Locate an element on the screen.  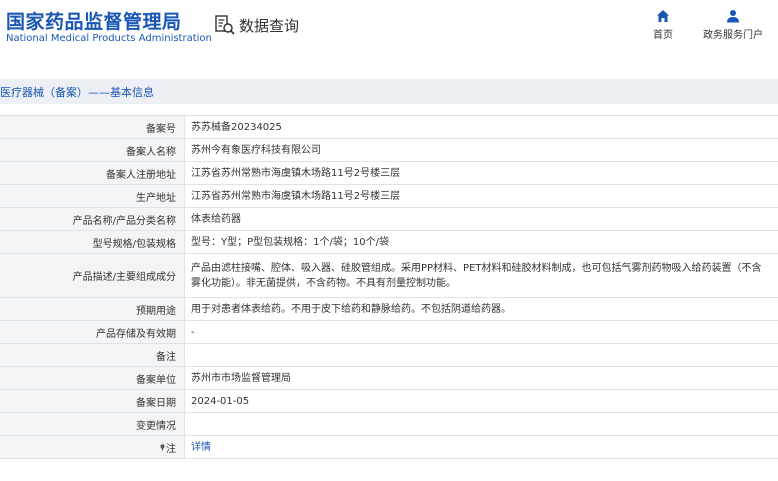
table-row: 产品存储及有效期 - is located at coordinates (389, 332).